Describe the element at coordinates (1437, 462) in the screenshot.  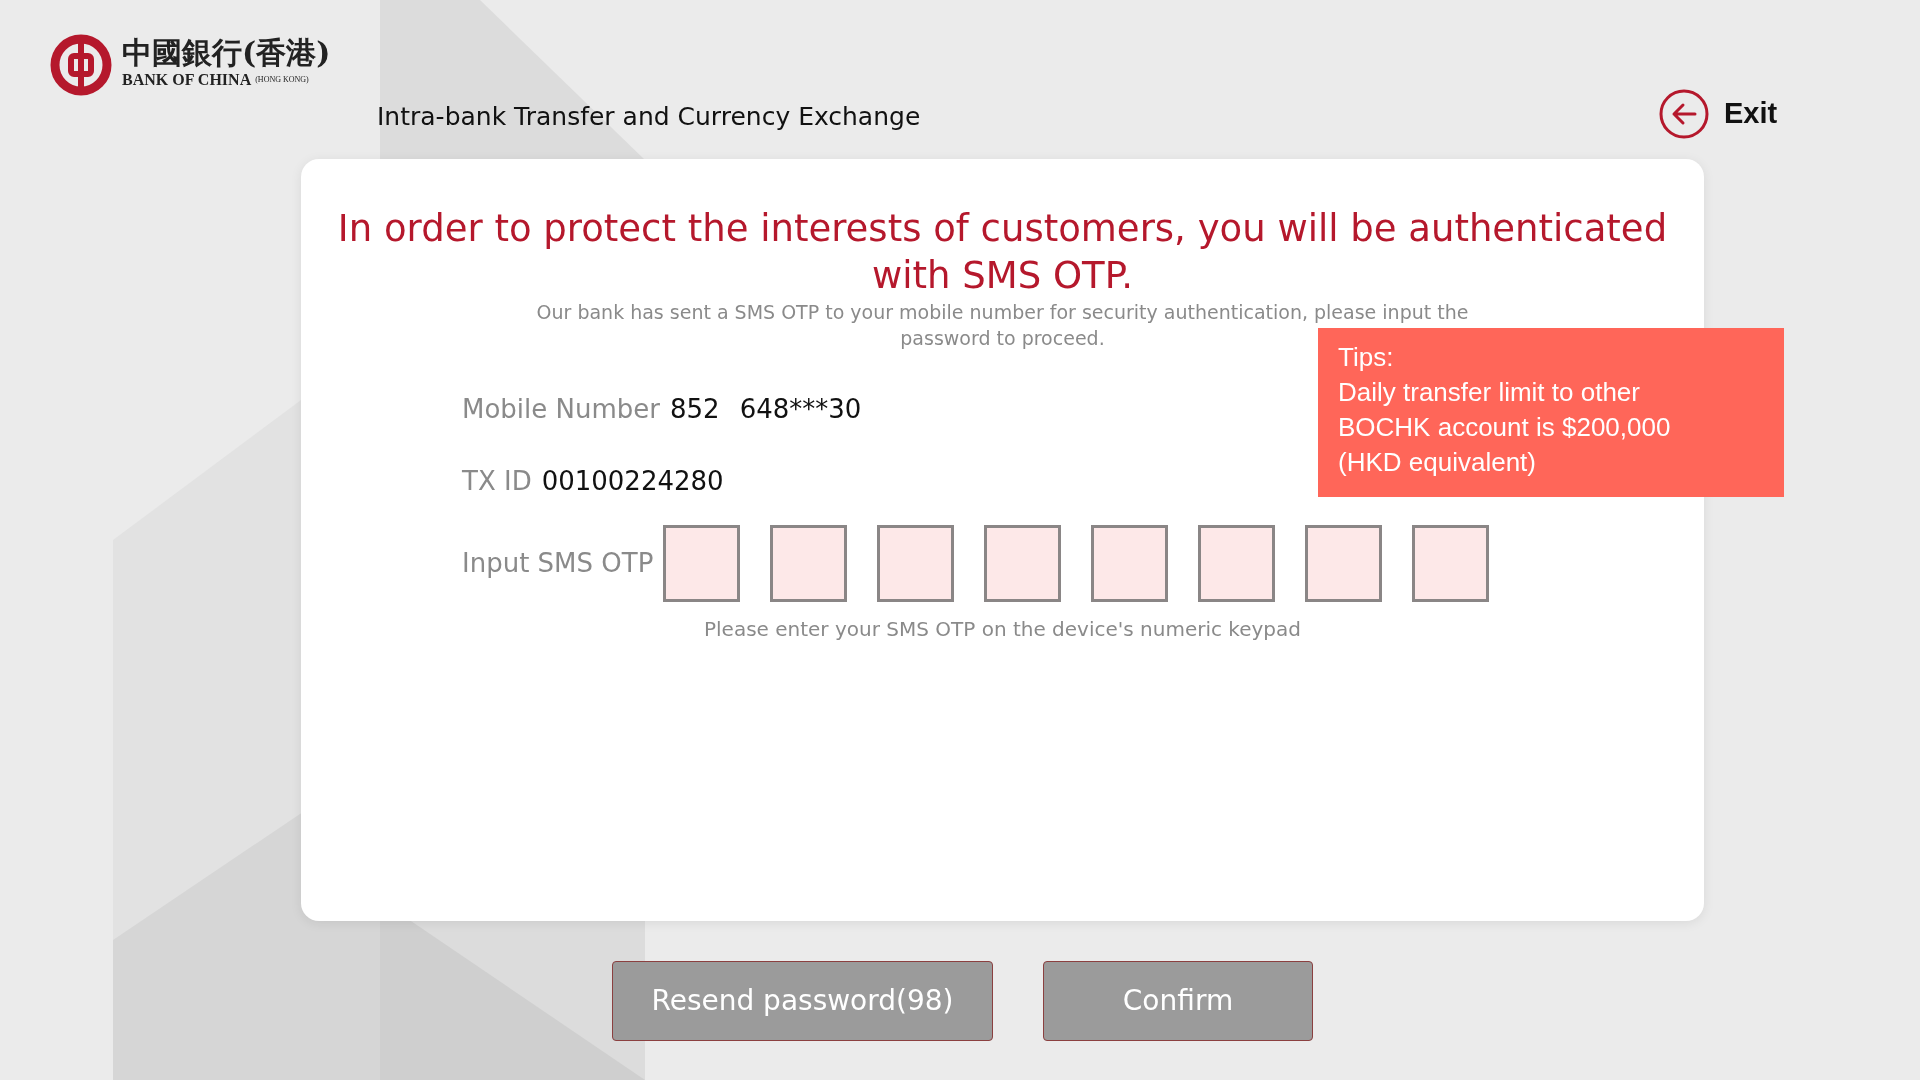
I see `tips-text: (HKD equivalent)` at that location.